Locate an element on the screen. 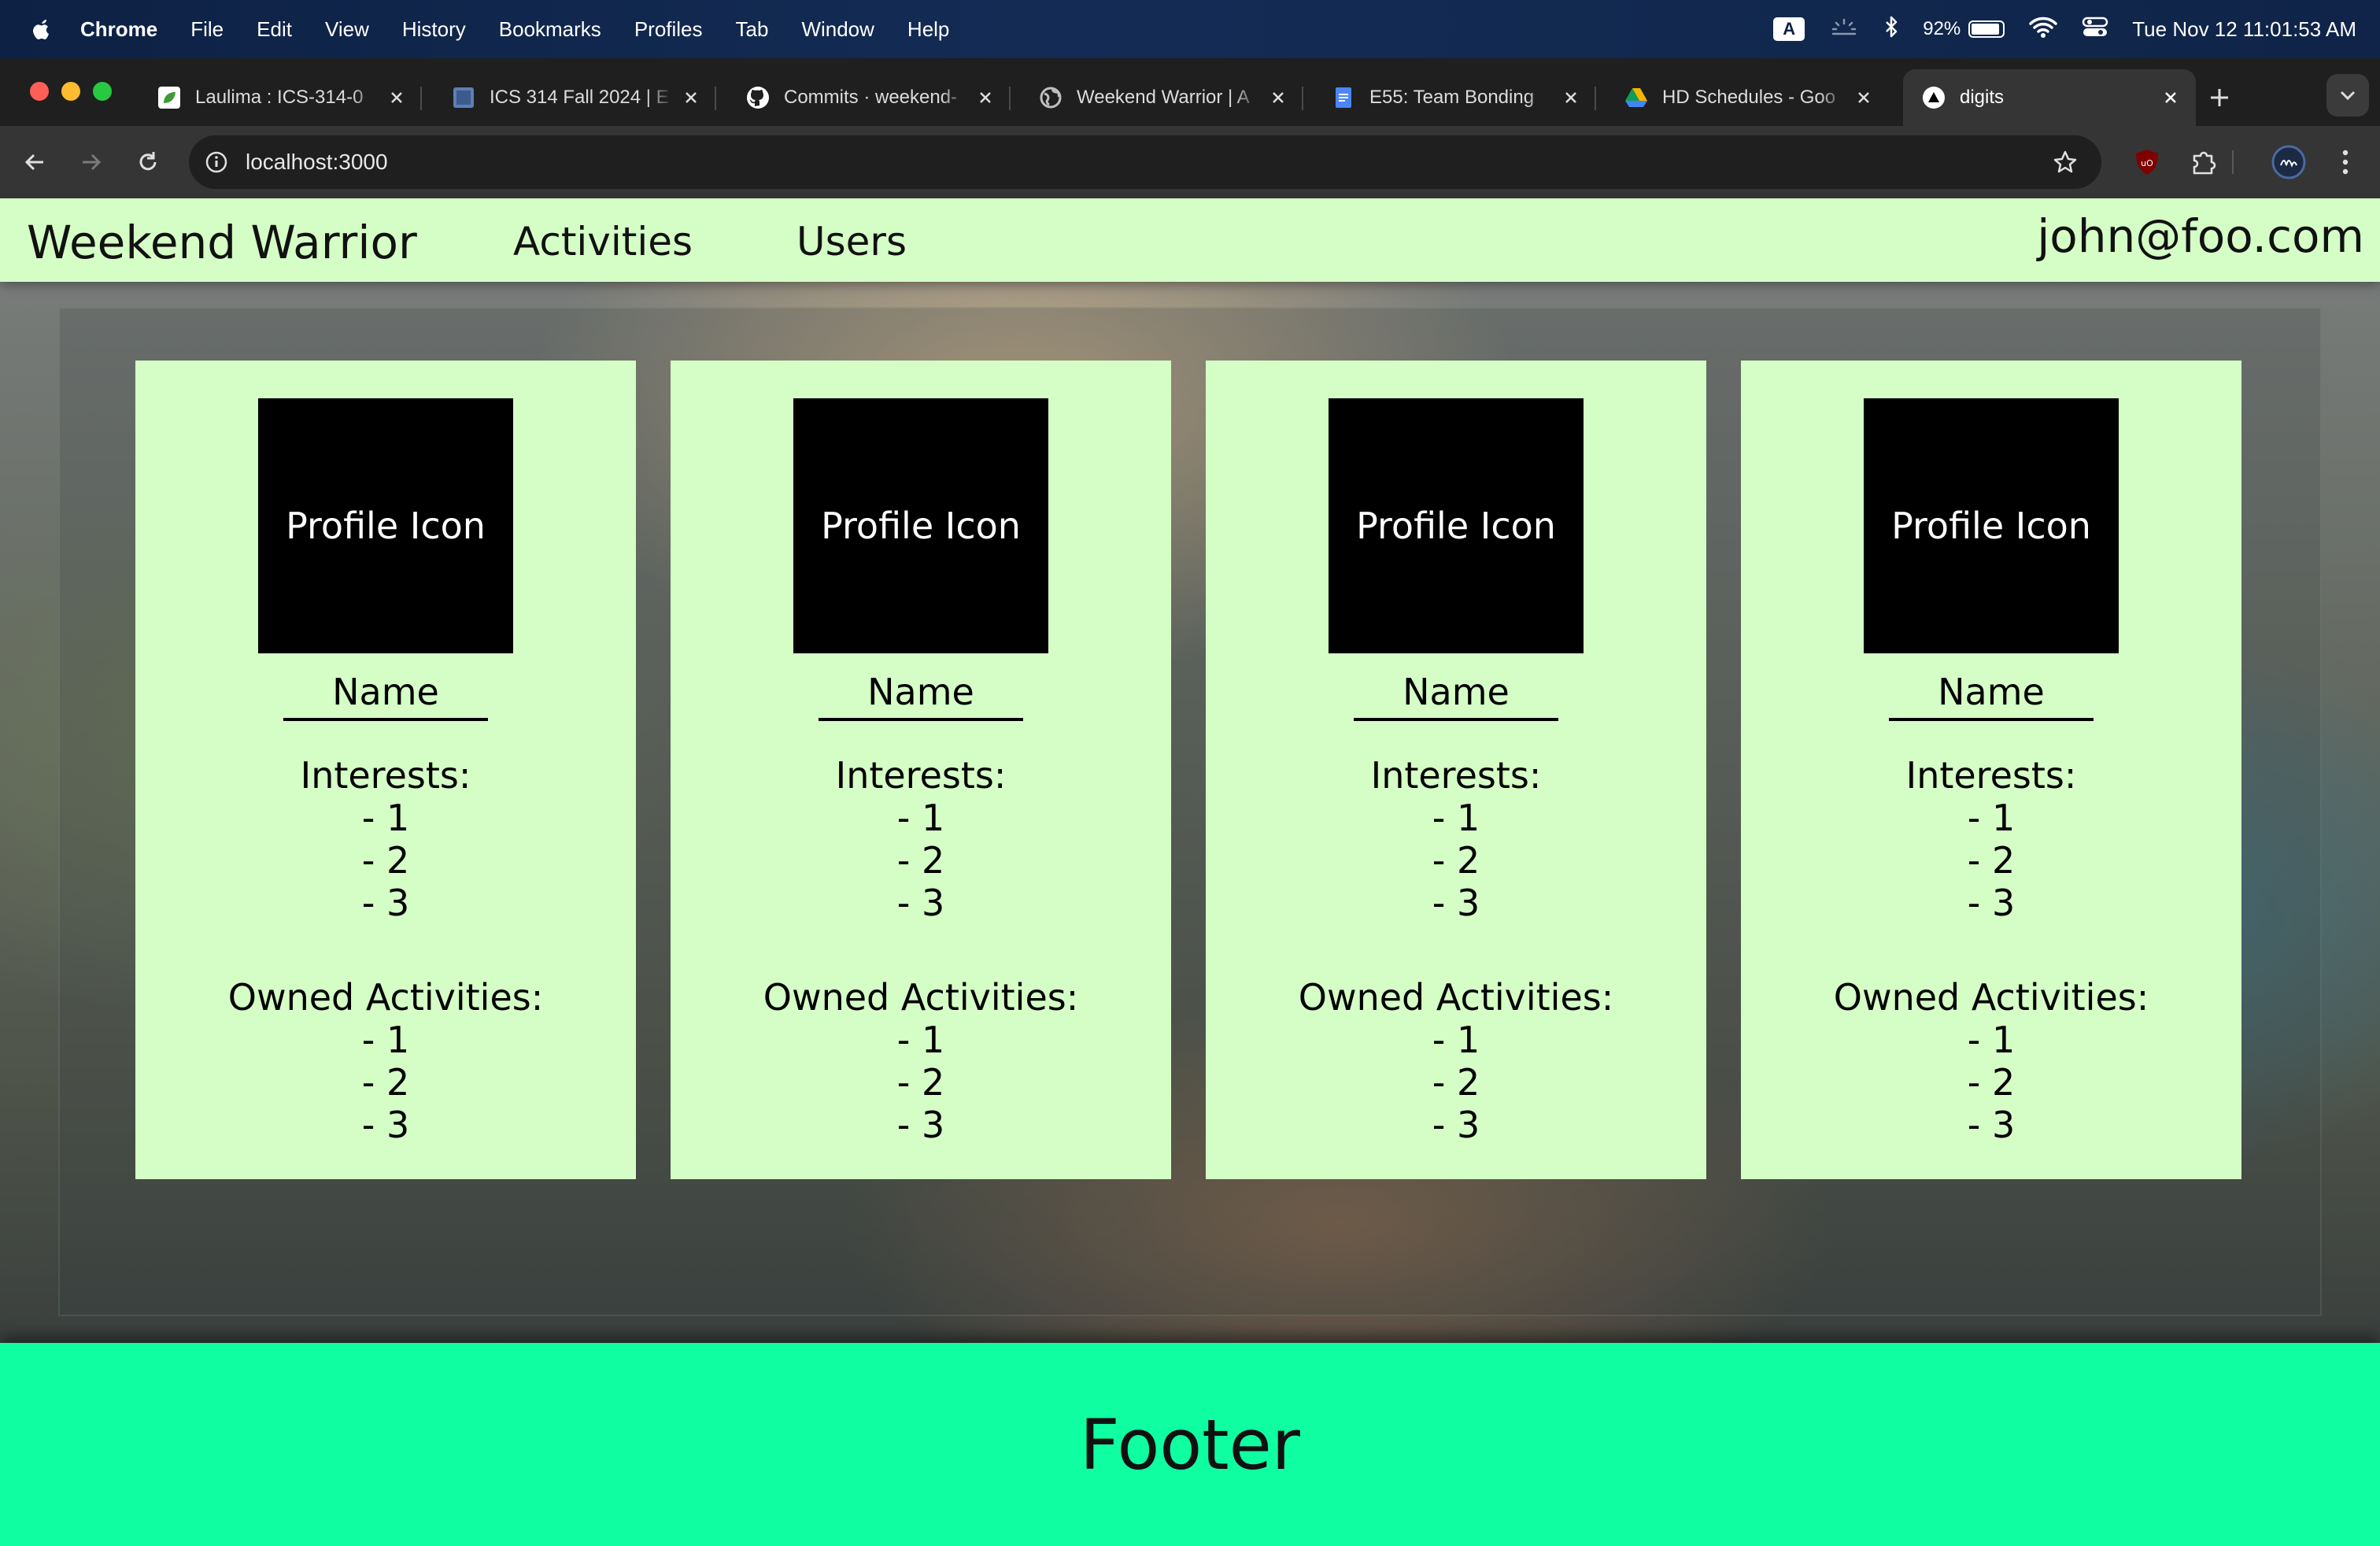 The width and height of the screenshot is (2380, 1546). browser-tab-team-bonding: E55: Team Bonding is located at coordinates (1454, 97).